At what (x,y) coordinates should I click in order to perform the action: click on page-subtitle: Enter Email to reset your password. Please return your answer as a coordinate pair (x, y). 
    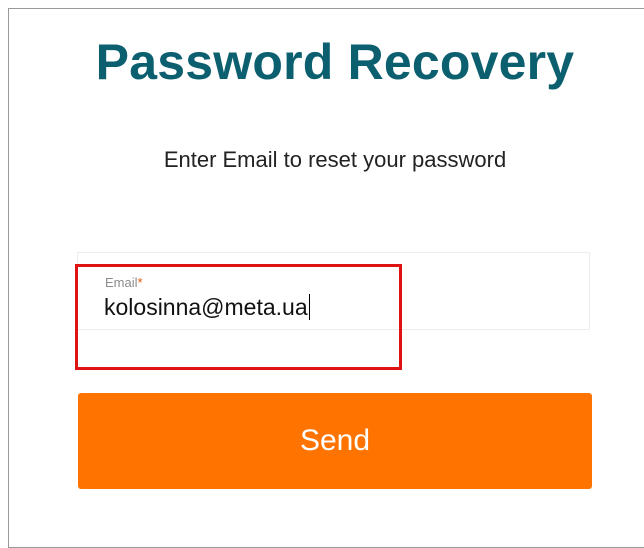
    Looking at the image, I should click on (335, 159).